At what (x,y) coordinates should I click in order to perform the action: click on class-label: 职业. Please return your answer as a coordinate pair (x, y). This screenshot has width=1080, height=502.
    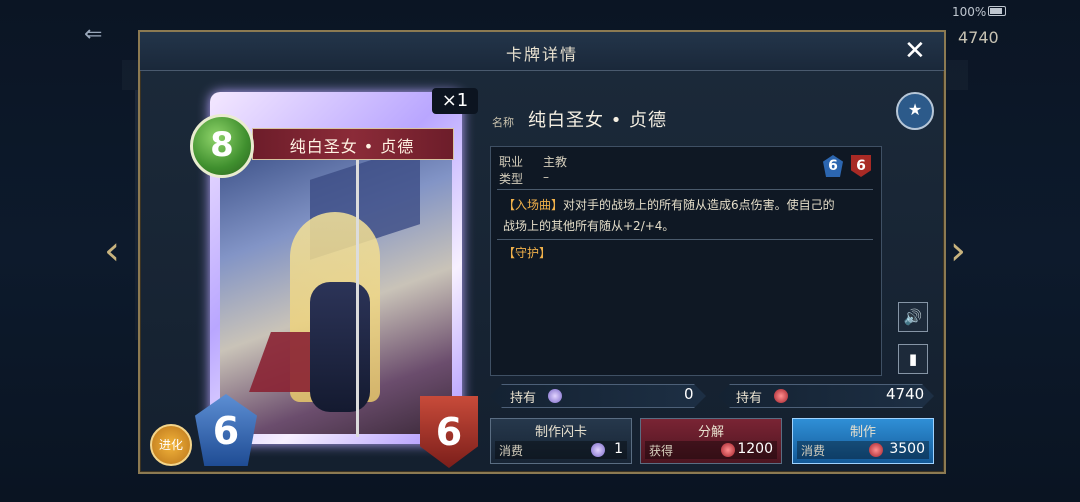
    Looking at the image, I should click on (511, 162).